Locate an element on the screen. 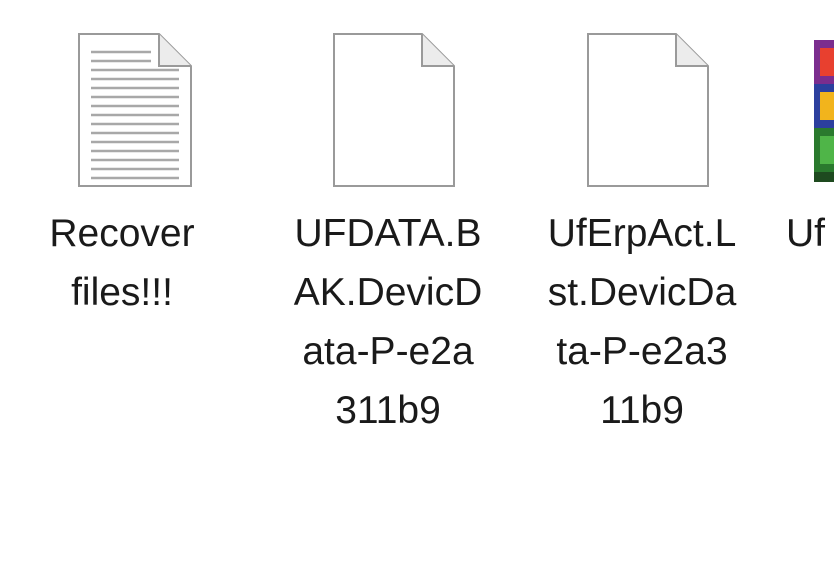 The height and width of the screenshot is (568, 834). file-name-label: Uf is located at coordinates (805, 233).